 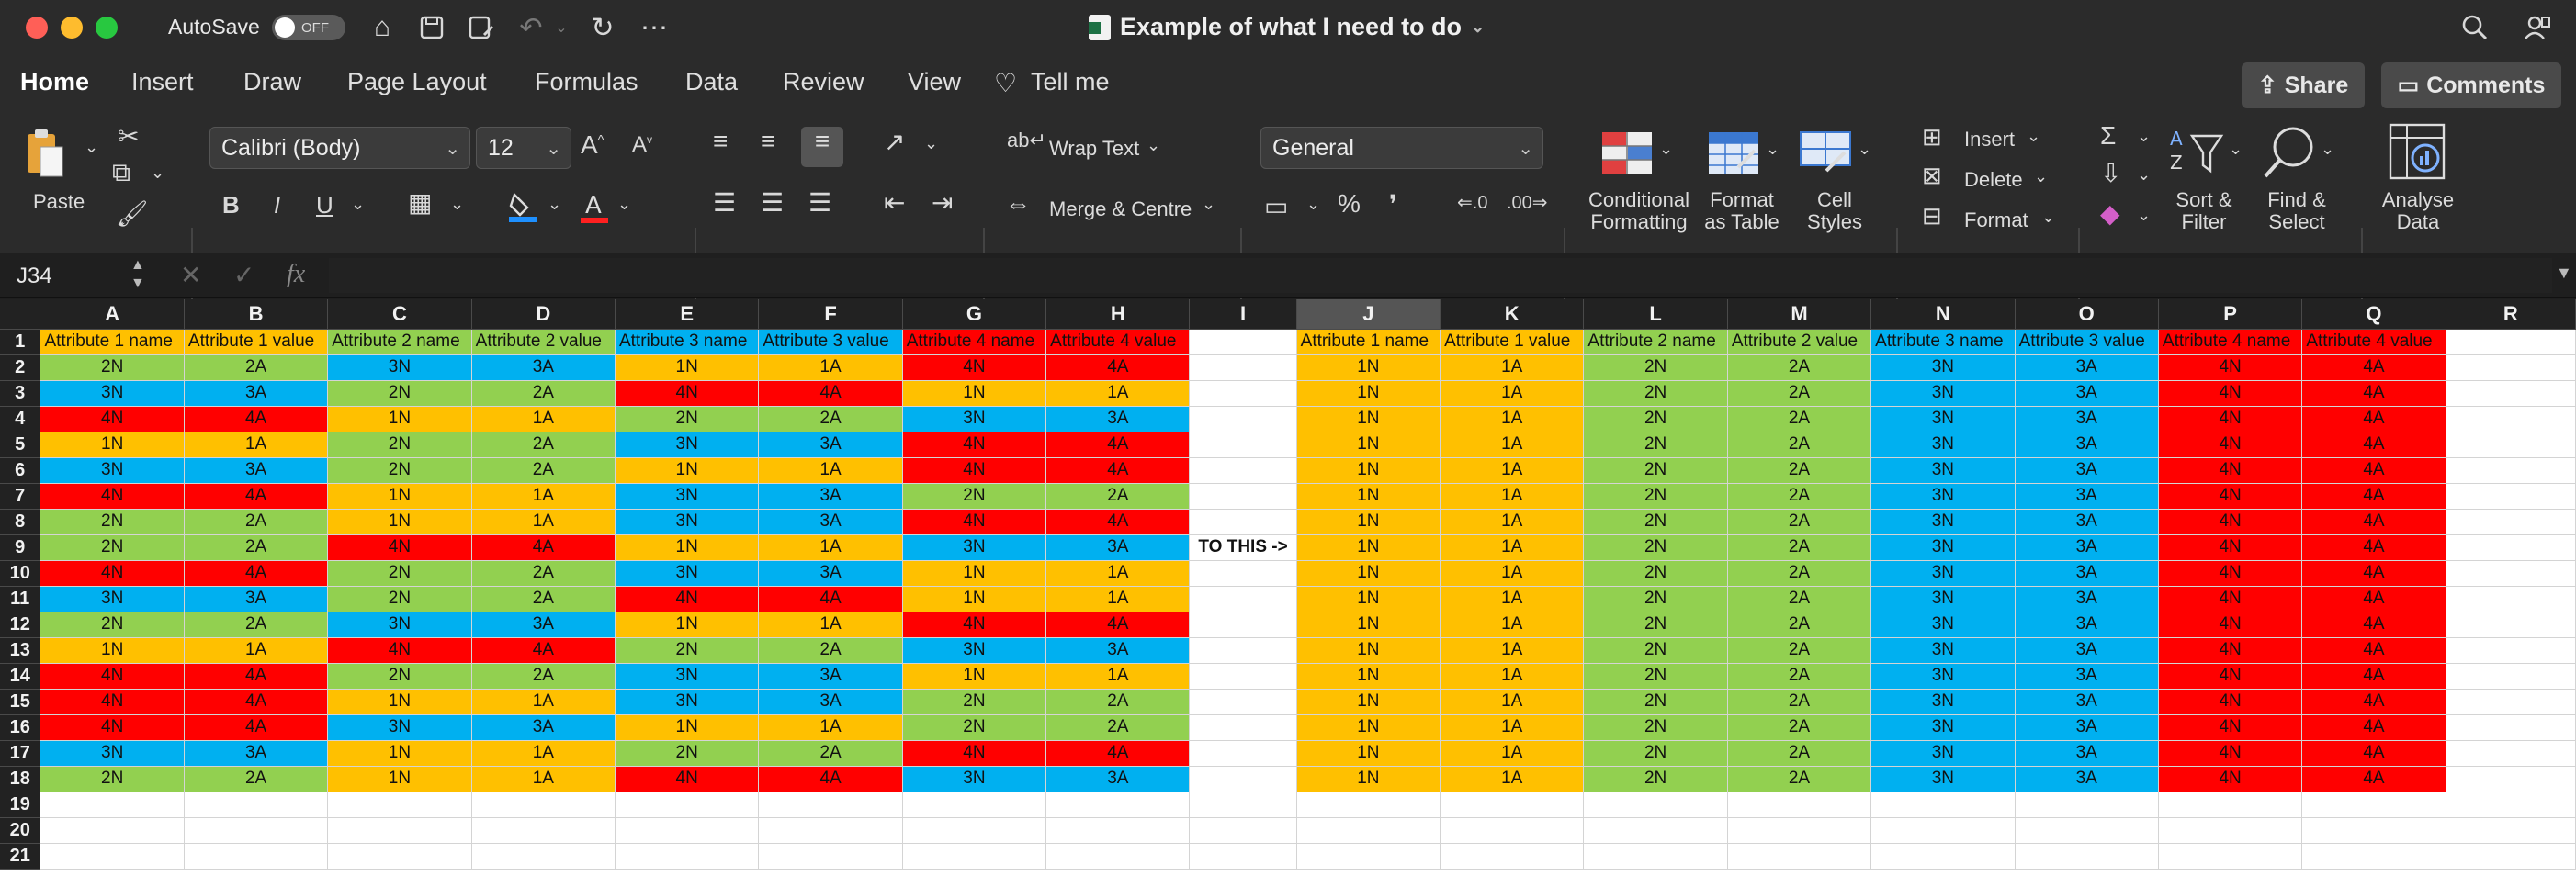 What do you see at coordinates (420, 202) in the screenshot?
I see `borders-icon: ▦` at bounding box center [420, 202].